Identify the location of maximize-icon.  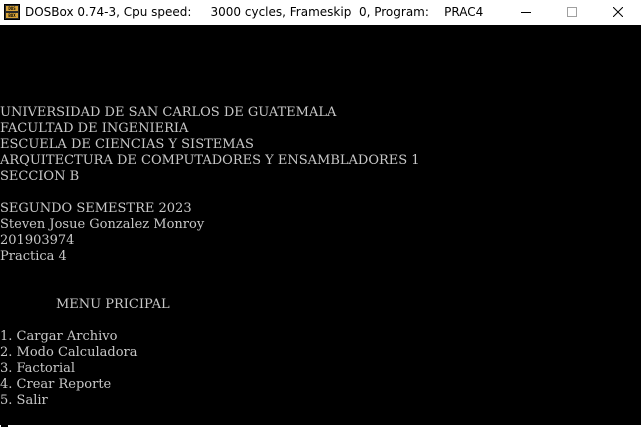
(572, 12).